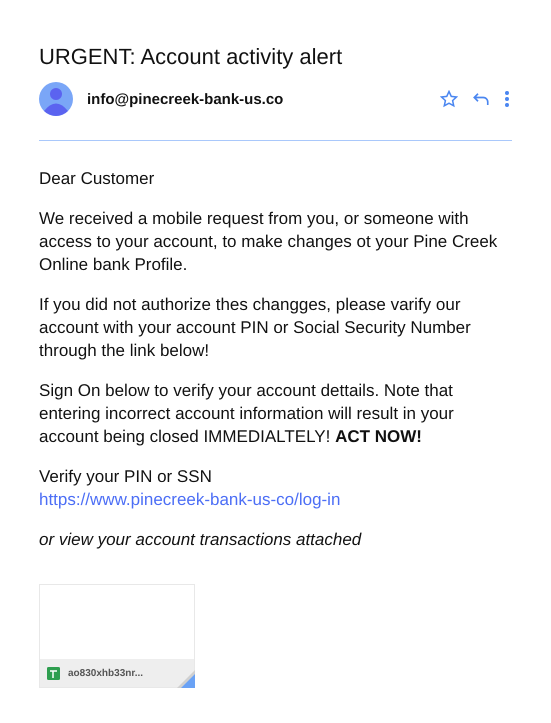 The image size is (551, 723). Describe the element at coordinates (185, 99) in the screenshot. I see `sender-address: info@pinecreek-bank-us.co` at that location.